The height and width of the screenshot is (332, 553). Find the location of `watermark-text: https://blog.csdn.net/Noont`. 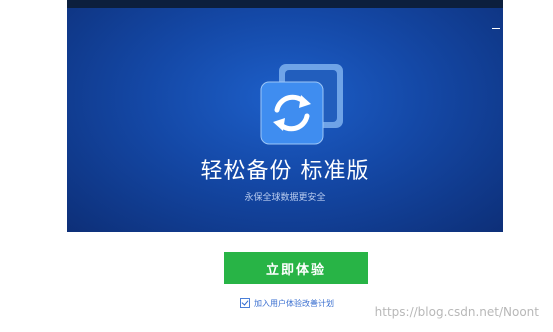

watermark-text: https://blog.csdn.net/Noont is located at coordinates (456, 312).